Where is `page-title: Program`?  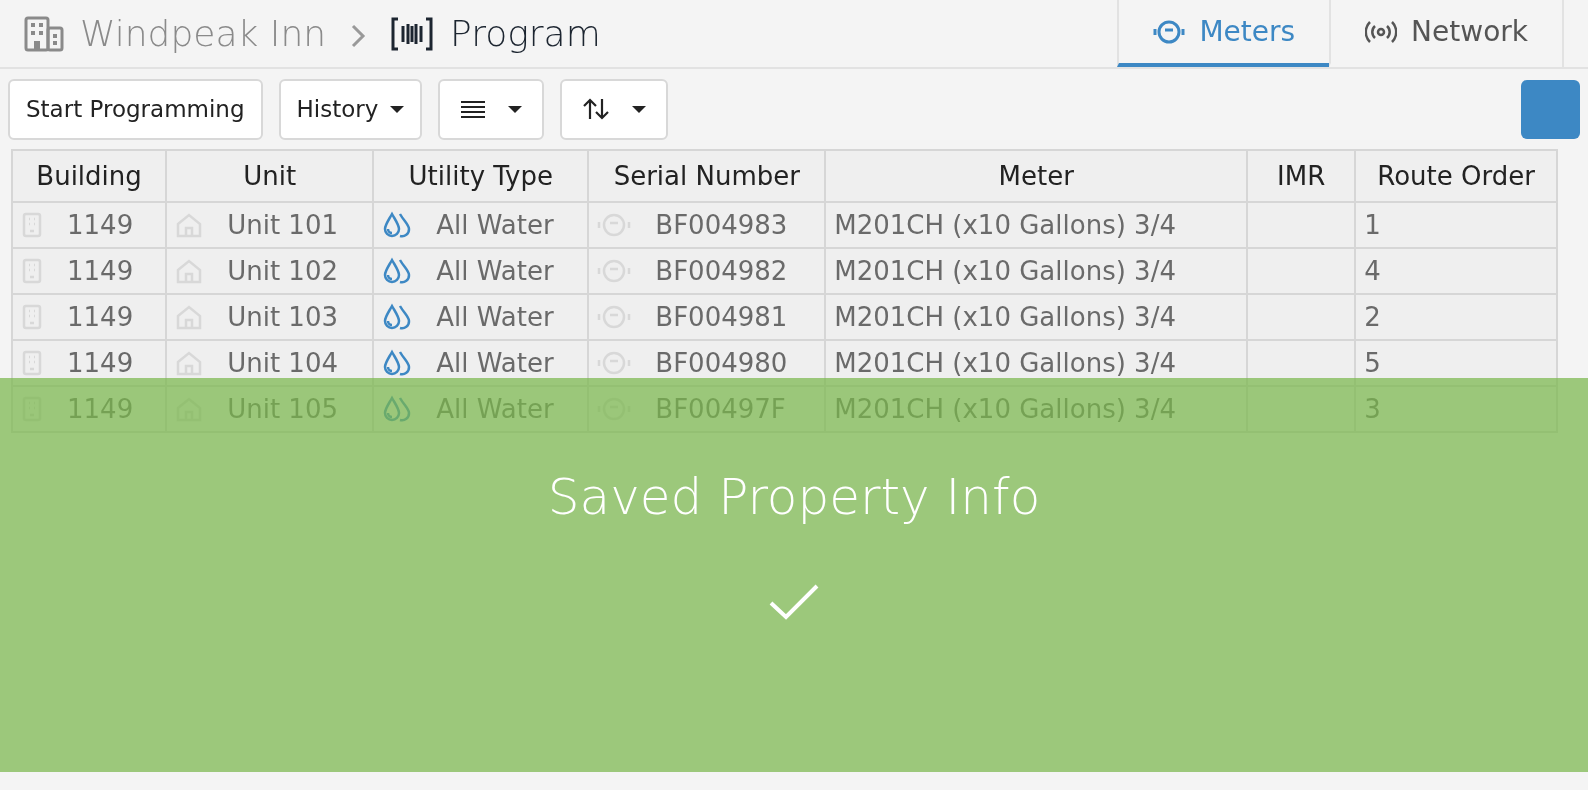 page-title: Program is located at coordinates (525, 33).